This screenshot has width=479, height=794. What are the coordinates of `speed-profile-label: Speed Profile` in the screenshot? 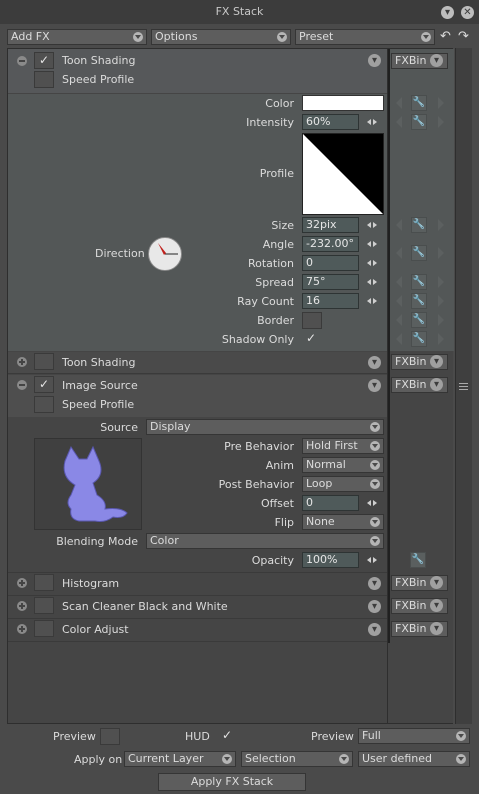 It's located at (98, 404).